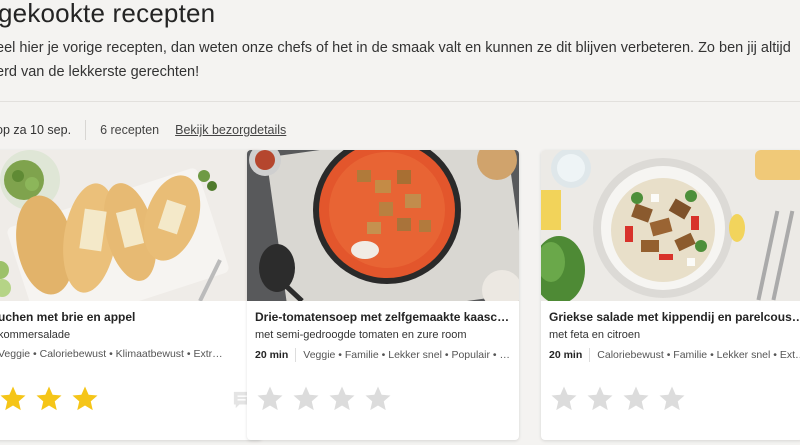 The image size is (800, 445). I want to click on divider, so click(400, 101).